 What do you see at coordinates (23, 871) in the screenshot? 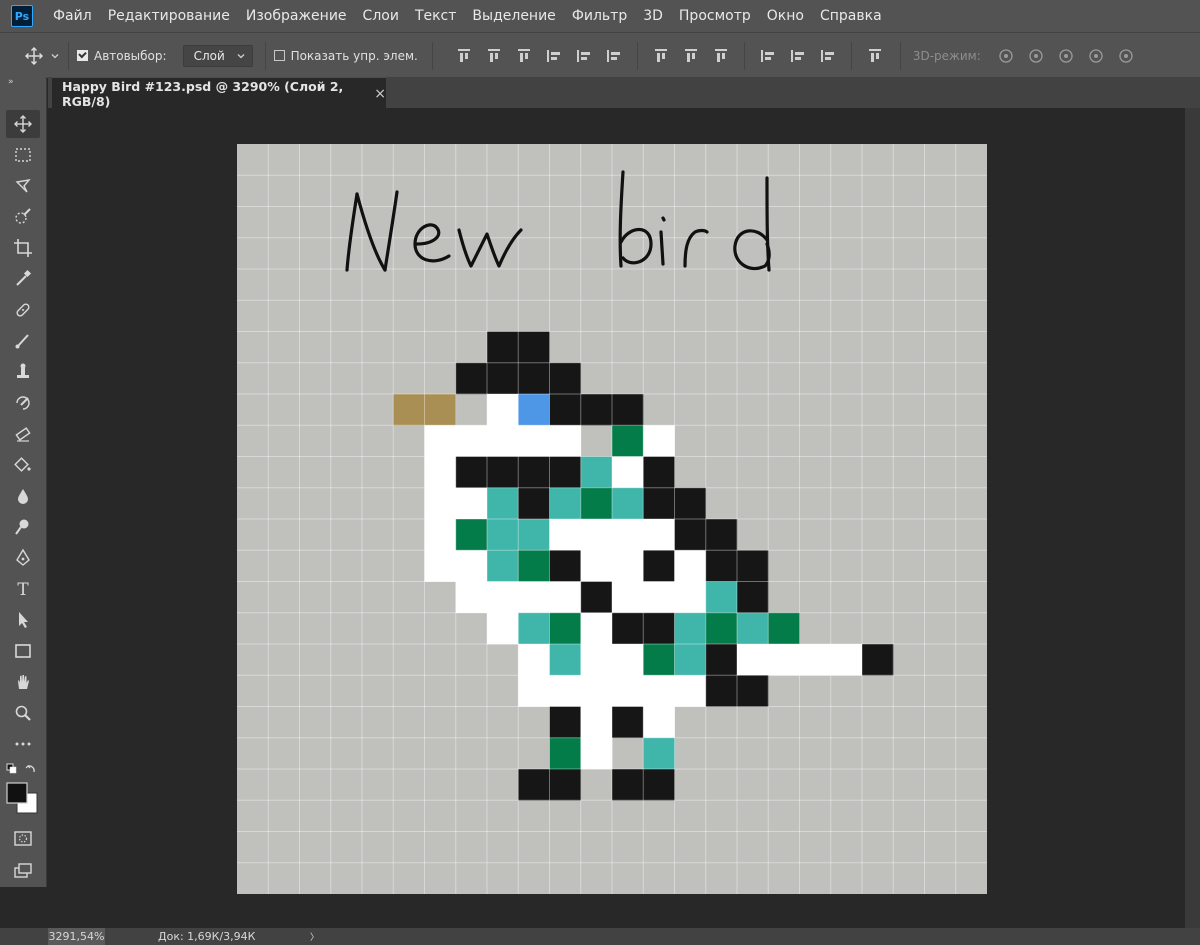
I see `screen-mode-icon` at bounding box center [23, 871].